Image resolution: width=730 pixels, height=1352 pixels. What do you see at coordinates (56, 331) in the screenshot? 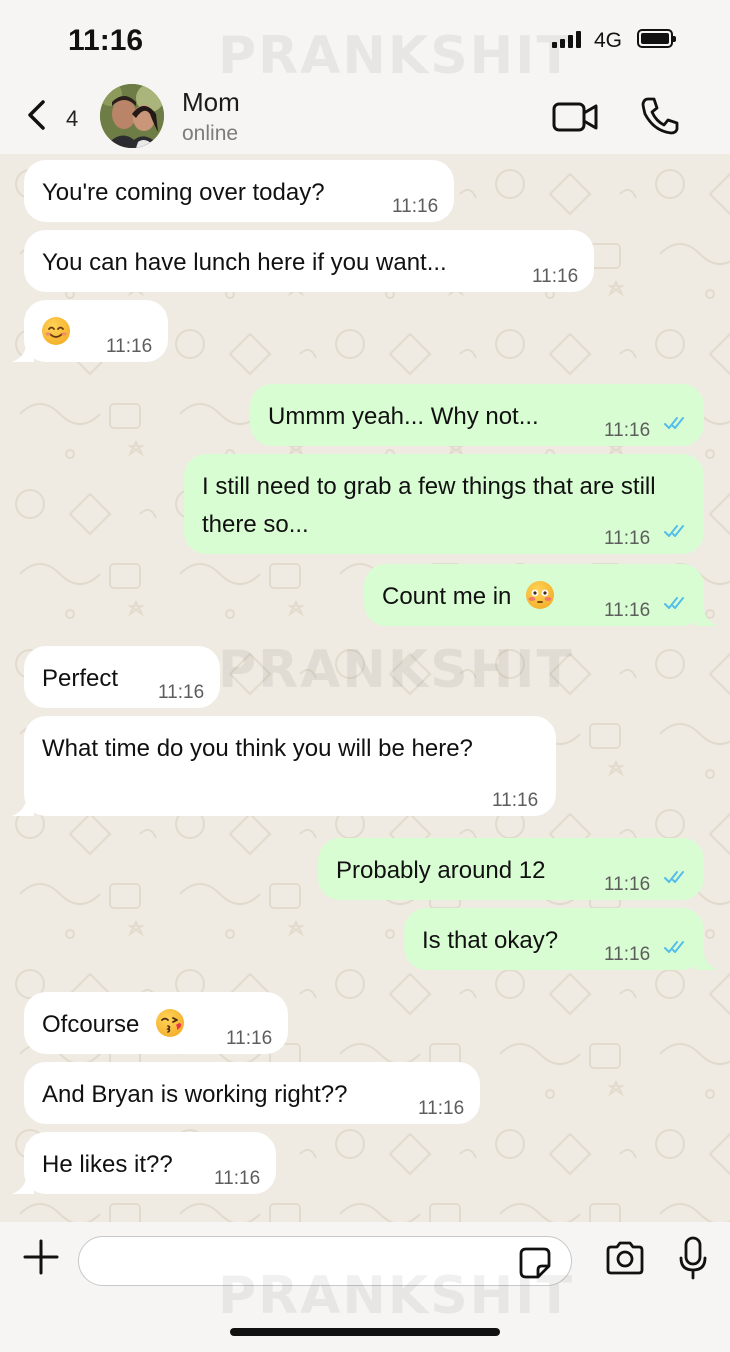
I see `smiling-face-emoji` at bounding box center [56, 331].